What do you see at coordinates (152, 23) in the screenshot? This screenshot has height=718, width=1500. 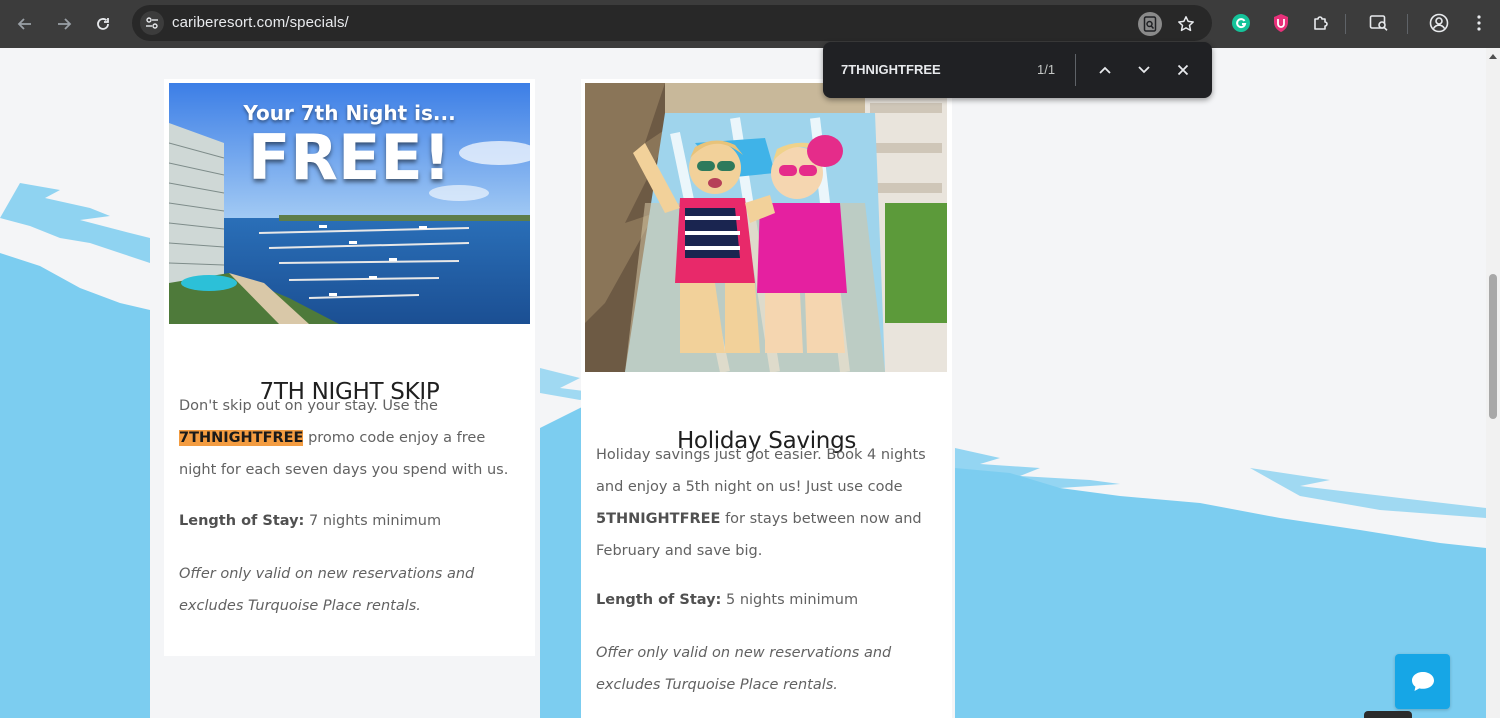 I see `site-info-icon` at bounding box center [152, 23].